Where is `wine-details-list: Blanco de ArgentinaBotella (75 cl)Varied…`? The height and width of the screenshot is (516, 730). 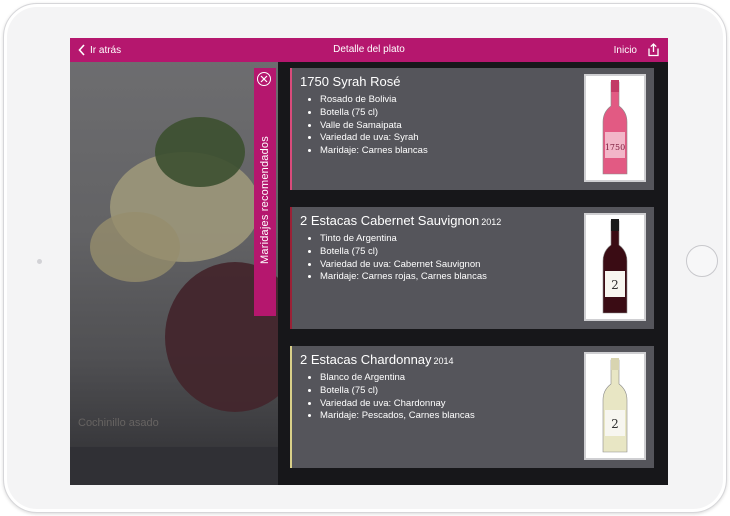
wine-details-list: Blanco de ArgentinaBotella (75 cl)Varied… is located at coordinates (387, 397).